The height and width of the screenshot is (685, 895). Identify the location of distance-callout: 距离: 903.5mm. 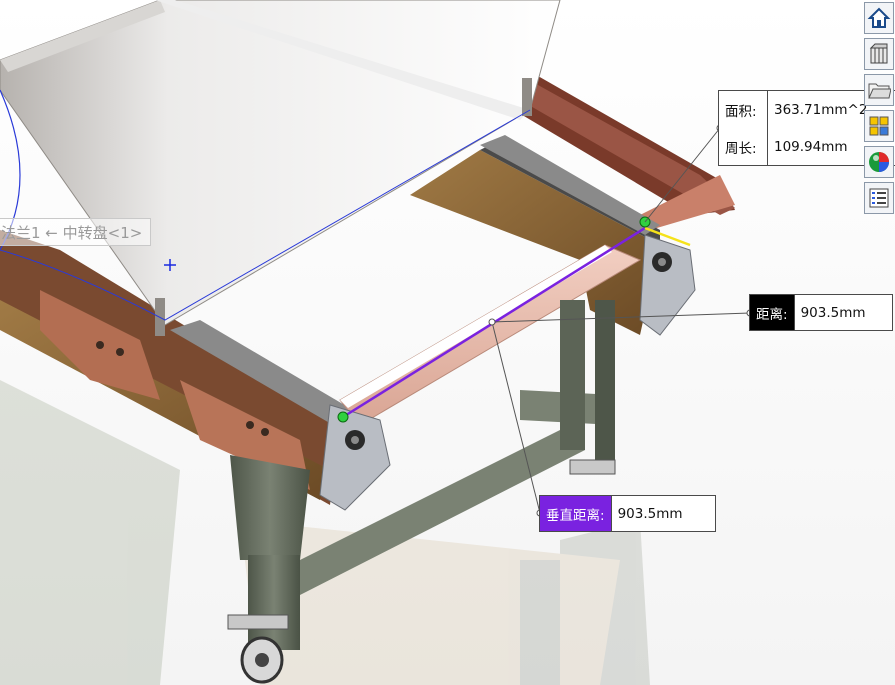
(821, 312).